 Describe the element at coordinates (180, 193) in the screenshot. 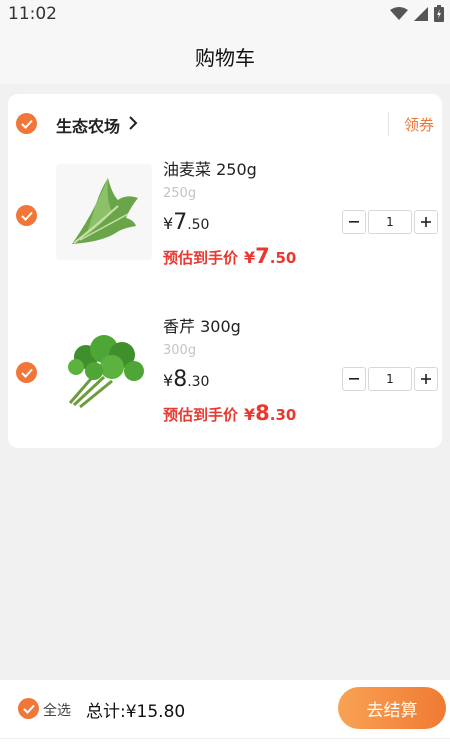

I see `product-spec: 250g` at that location.